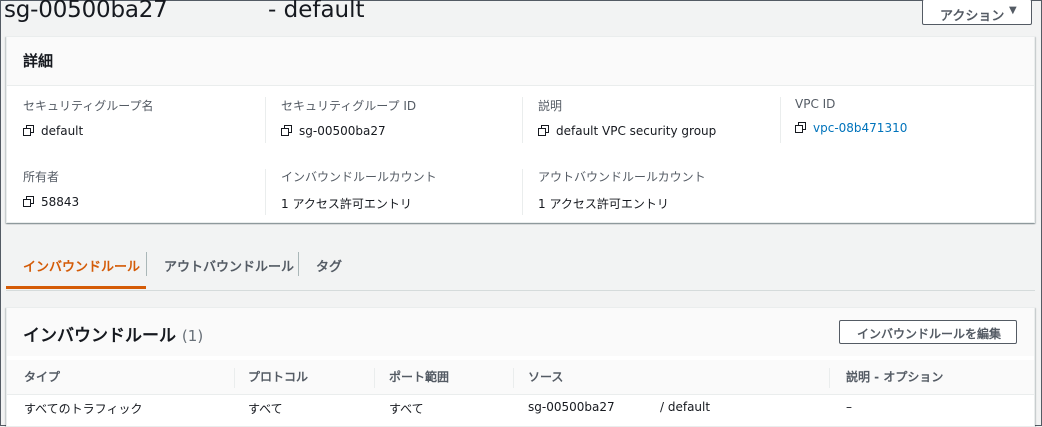  I want to click on field-group-id: セキュリティグループ ID sg-00500ba27, so click(348, 117).